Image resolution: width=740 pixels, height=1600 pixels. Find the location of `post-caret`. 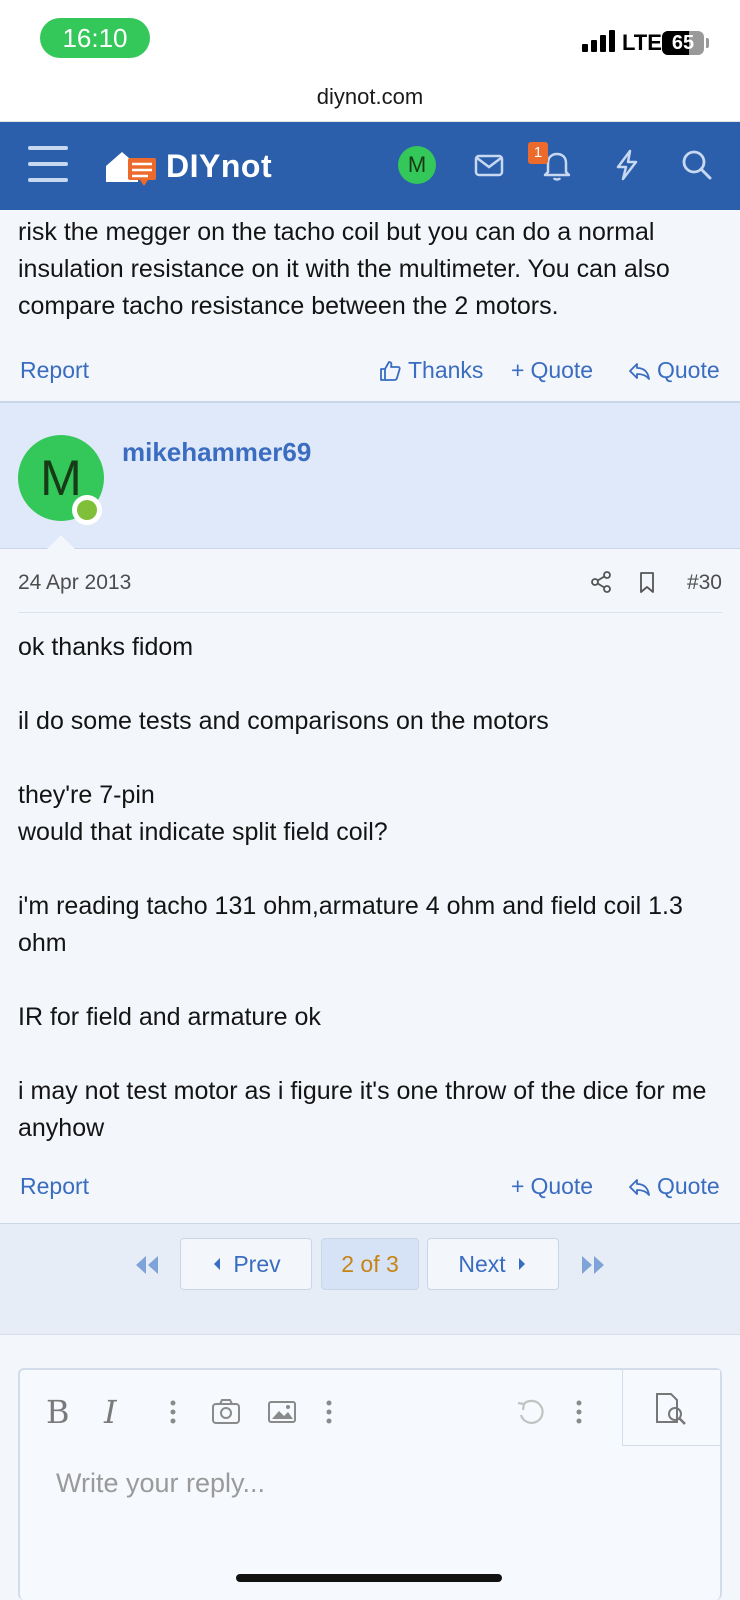

post-caret is located at coordinates (61, 542).